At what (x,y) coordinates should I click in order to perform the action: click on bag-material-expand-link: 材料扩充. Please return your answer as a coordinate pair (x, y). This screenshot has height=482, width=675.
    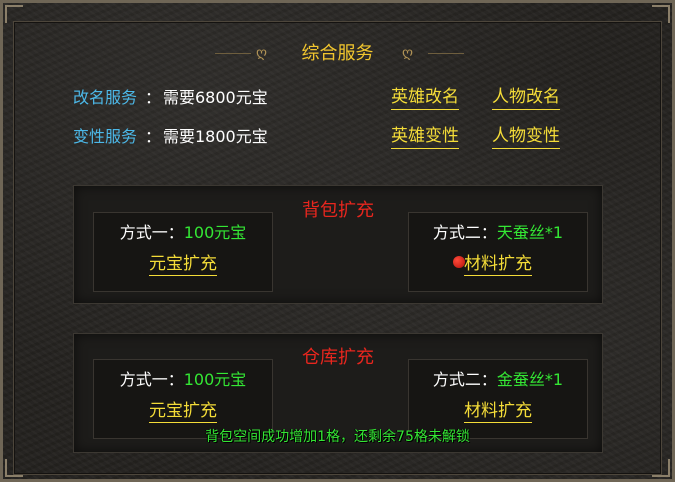
    Looking at the image, I should click on (498, 265).